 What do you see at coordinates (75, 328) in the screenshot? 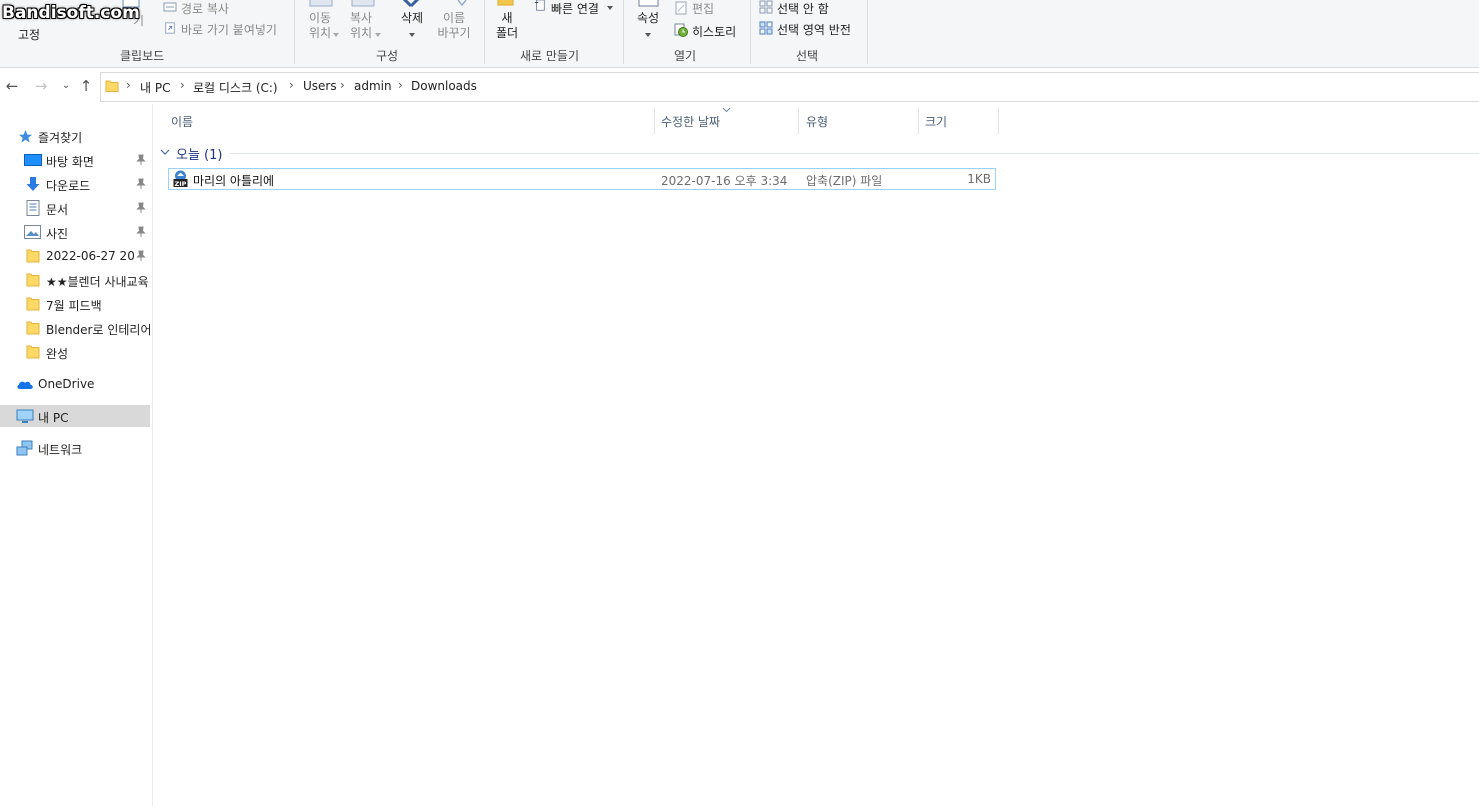
I see `sidebar-item-folder: Blender로 인테리어` at bounding box center [75, 328].